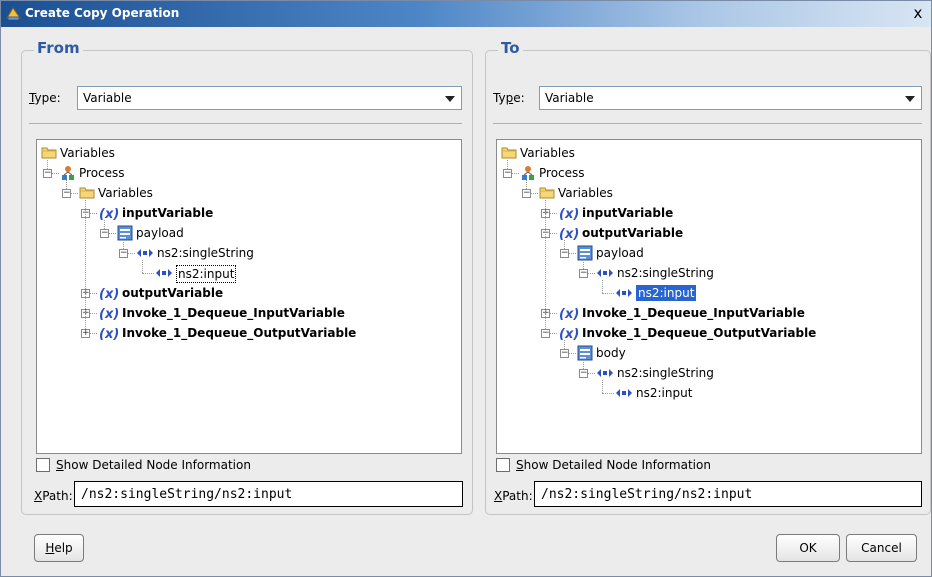 This screenshot has width=932, height=577. What do you see at coordinates (102, 13) in the screenshot?
I see `dialog-title: Create Copy Operation` at bounding box center [102, 13].